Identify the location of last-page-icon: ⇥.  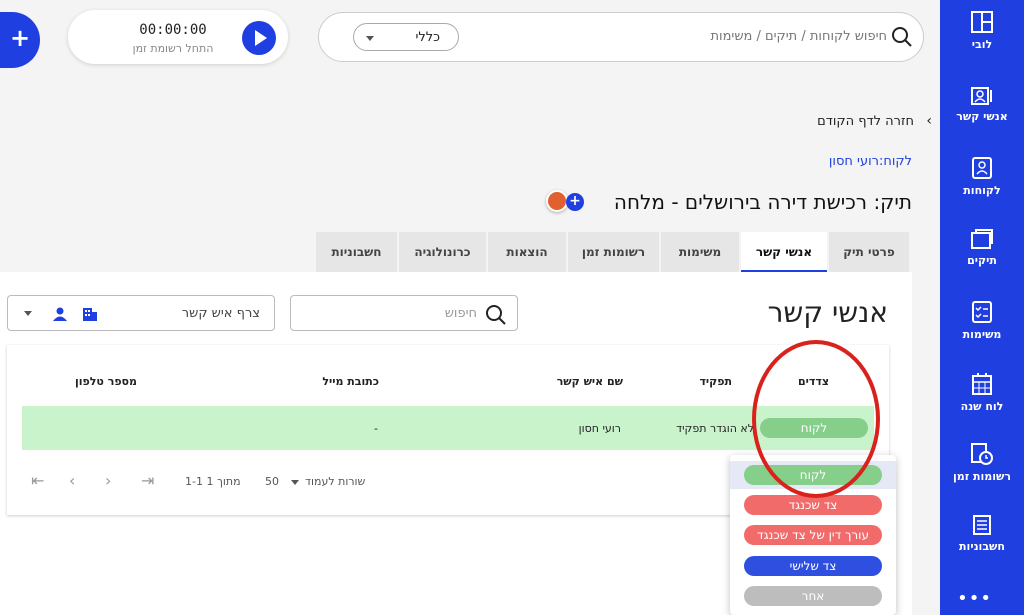
(147, 480).